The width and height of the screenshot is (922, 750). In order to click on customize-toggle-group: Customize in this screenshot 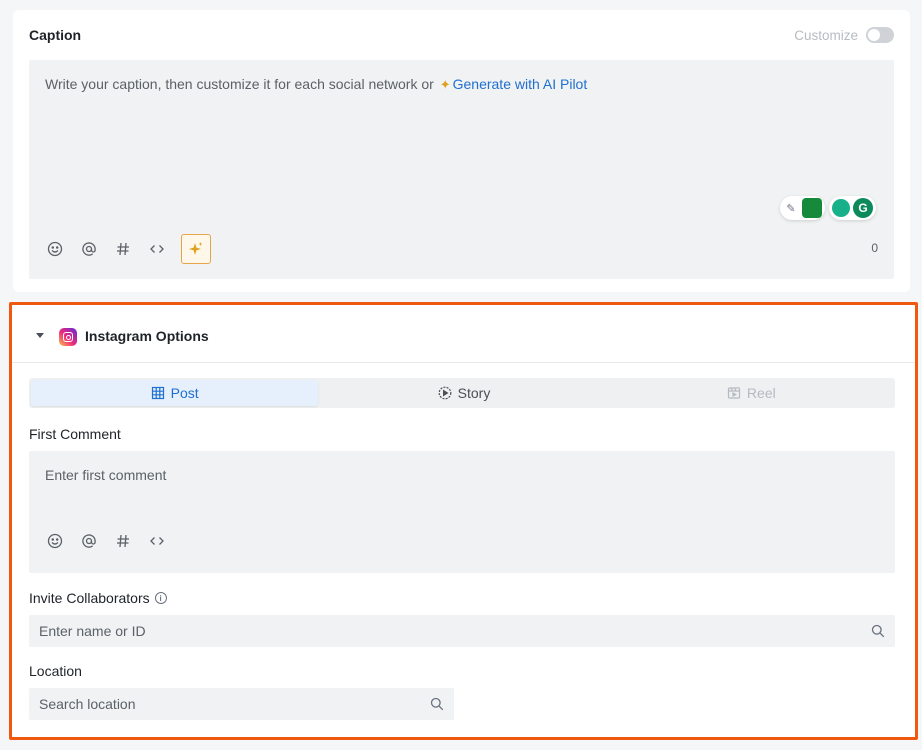, I will do `click(844, 35)`.